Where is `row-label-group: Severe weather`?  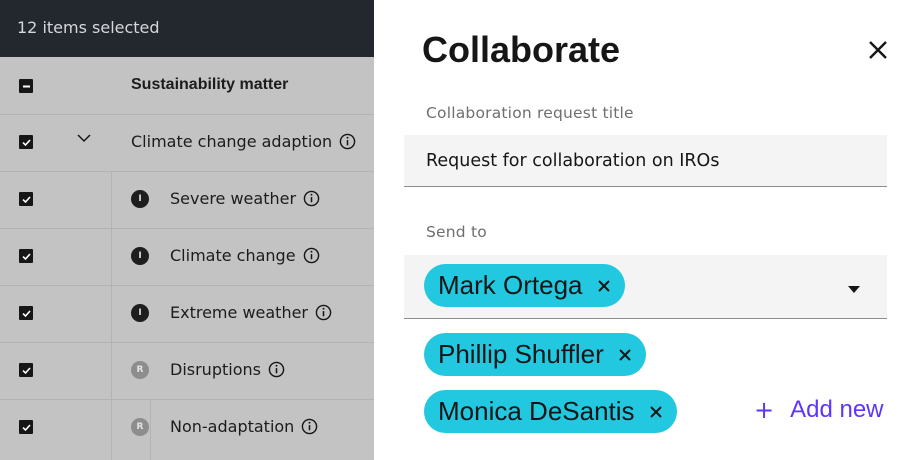 row-label-group: Severe weather is located at coordinates (245, 198).